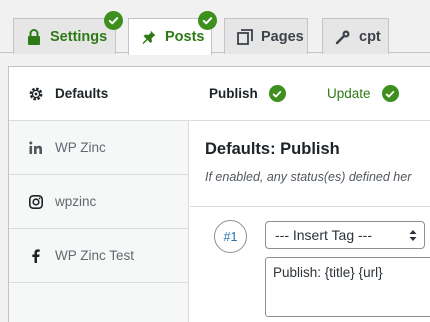 The image size is (430, 322). What do you see at coordinates (185, 37) in the screenshot?
I see `tab-posts-label: Posts` at bounding box center [185, 37].